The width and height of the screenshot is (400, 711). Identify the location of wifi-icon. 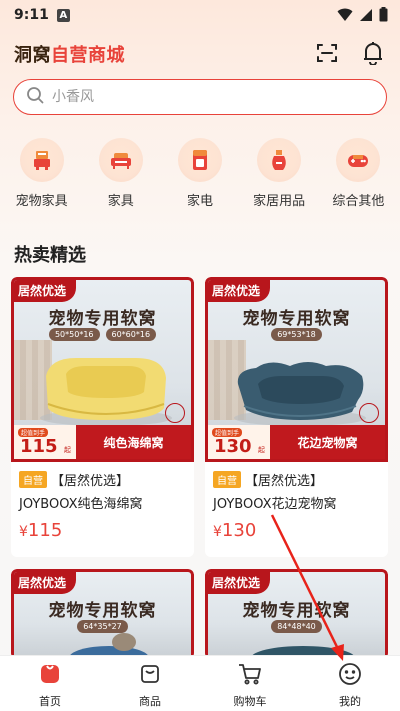
(345, 17).